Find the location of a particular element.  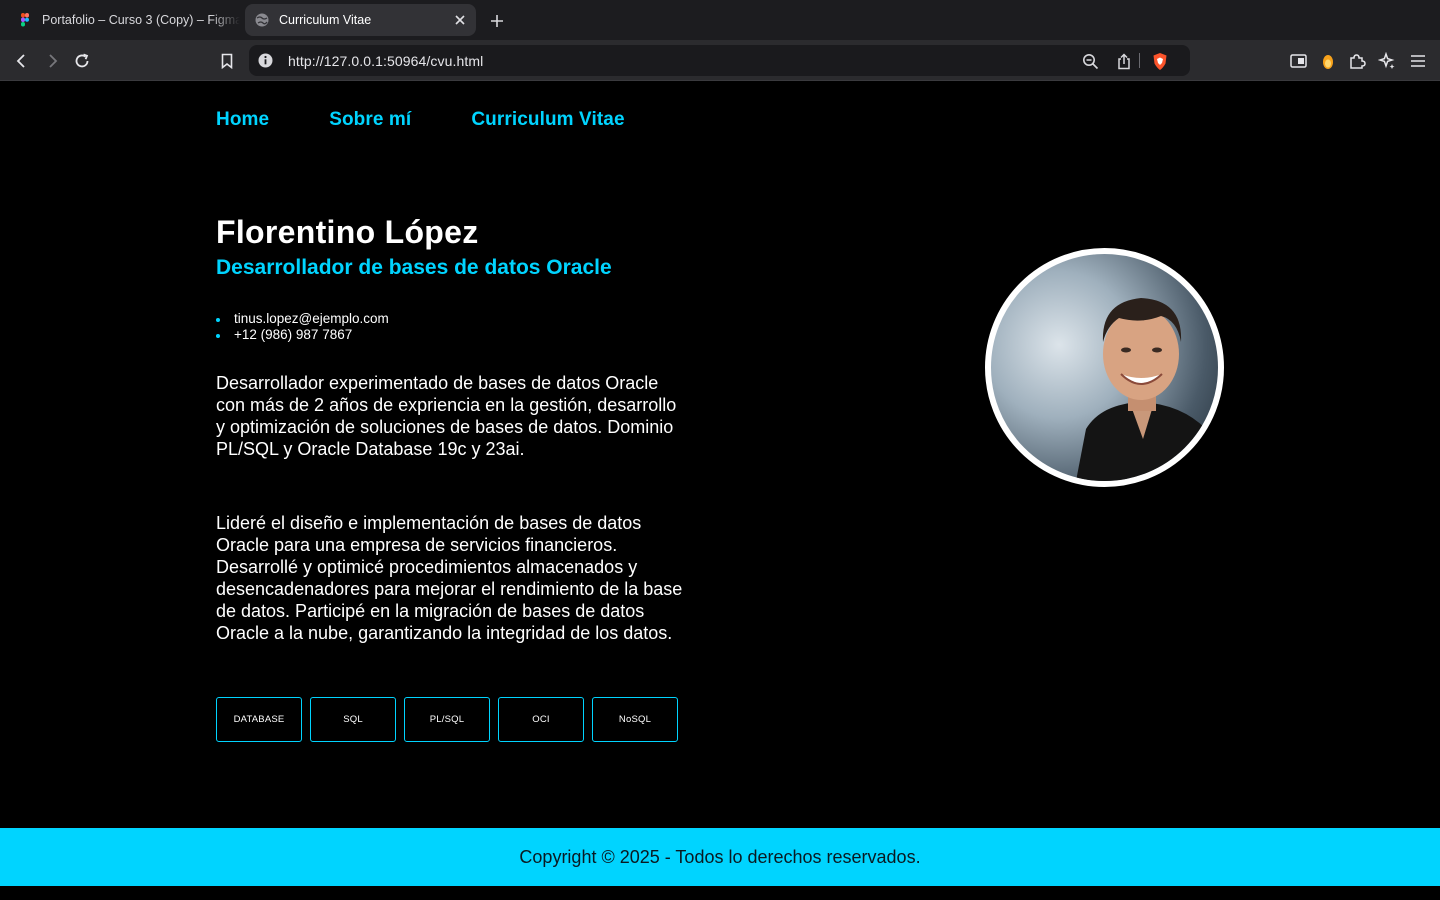

brave-shields-icon is located at coordinates (1160, 61).